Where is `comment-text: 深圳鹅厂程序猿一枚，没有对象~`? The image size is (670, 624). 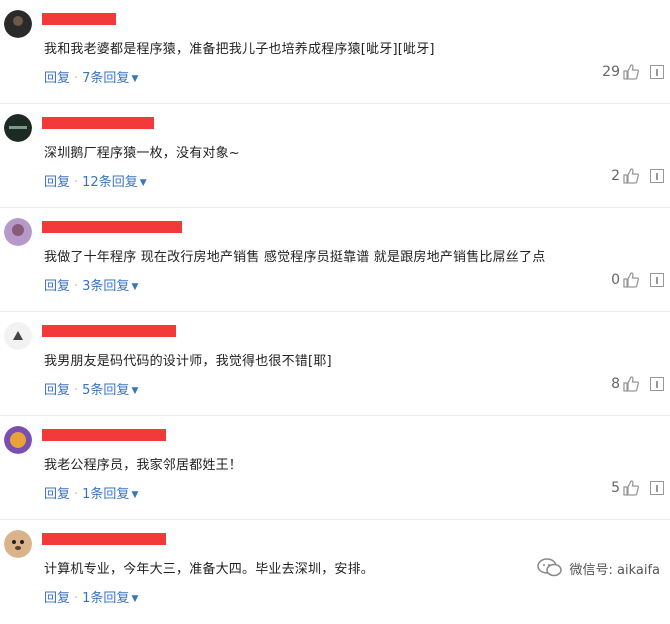
comment-text: 深圳鹅厂程序猿一枚，没有对象~ is located at coordinates (142, 153).